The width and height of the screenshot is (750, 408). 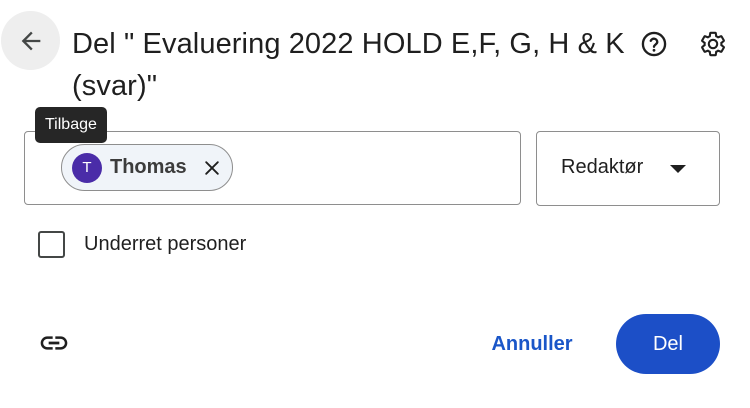 What do you see at coordinates (602, 167) in the screenshot?
I see `role-selected-value: Redaktør` at bounding box center [602, 167].